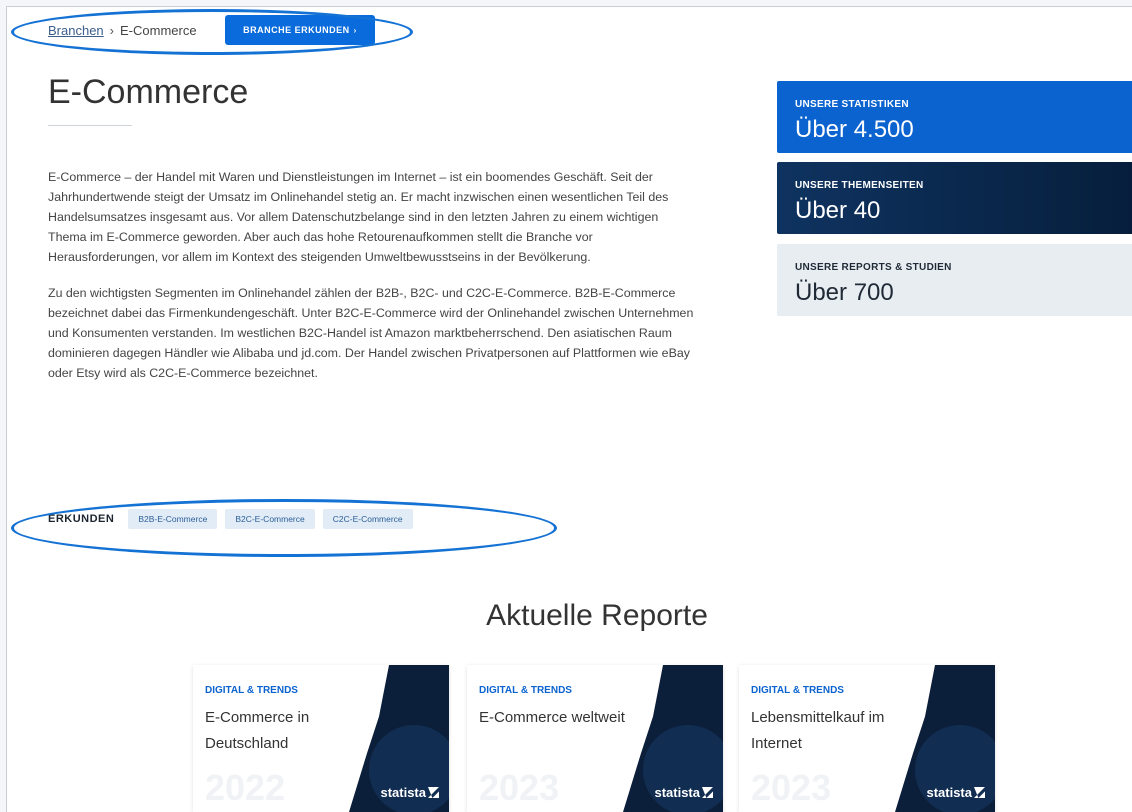 The image size is (1132, 812). What do you see at coordinates (76, 30) in the screenshot?
I see `breadcrumb-link-branchen: Branchen` at bounding box center [76, 30].